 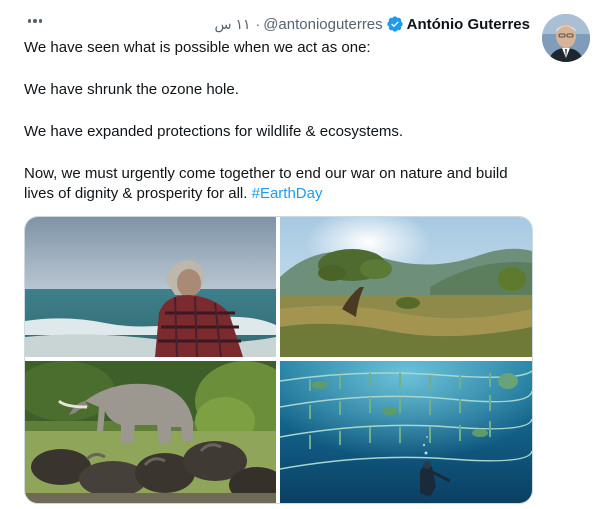 What do you see at coordinates (468, 24) in the screenshot?
I see `author-name: António Guterres` at bounding box center [468, 24].